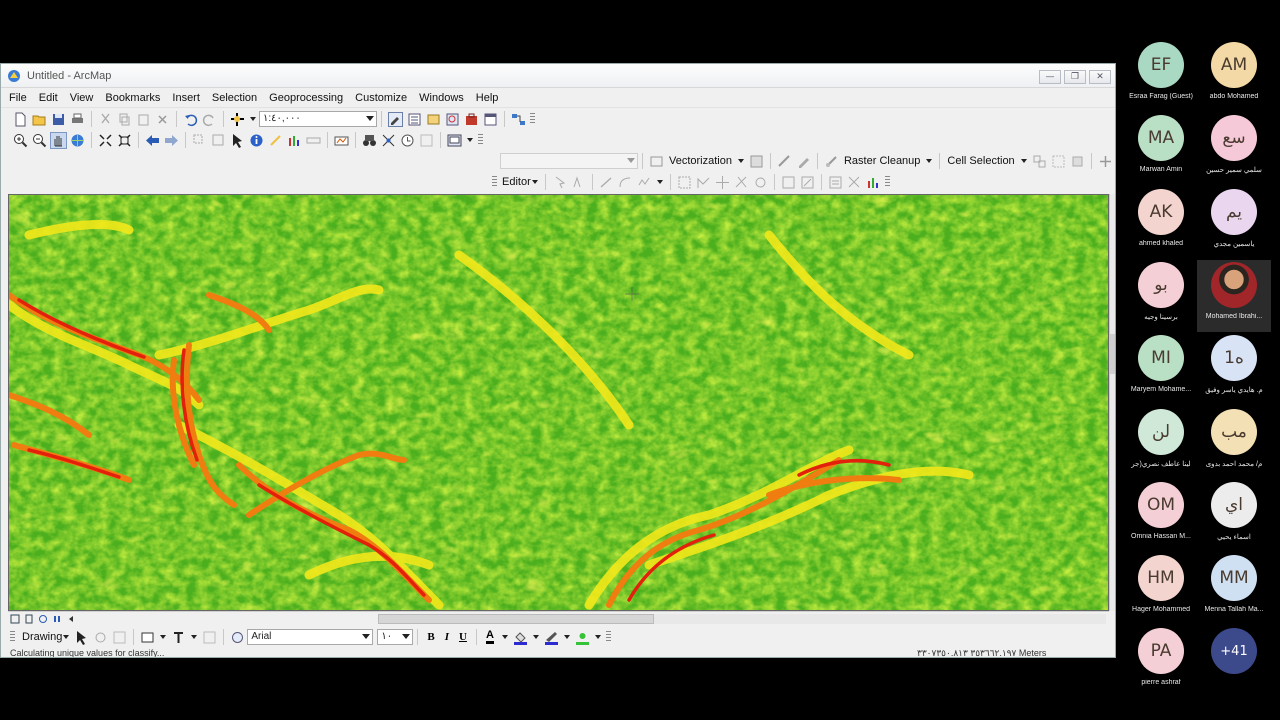 The height and width of the screenshot is (720, 1280). I want to click on pan-hand-icon, so click(58, 140).